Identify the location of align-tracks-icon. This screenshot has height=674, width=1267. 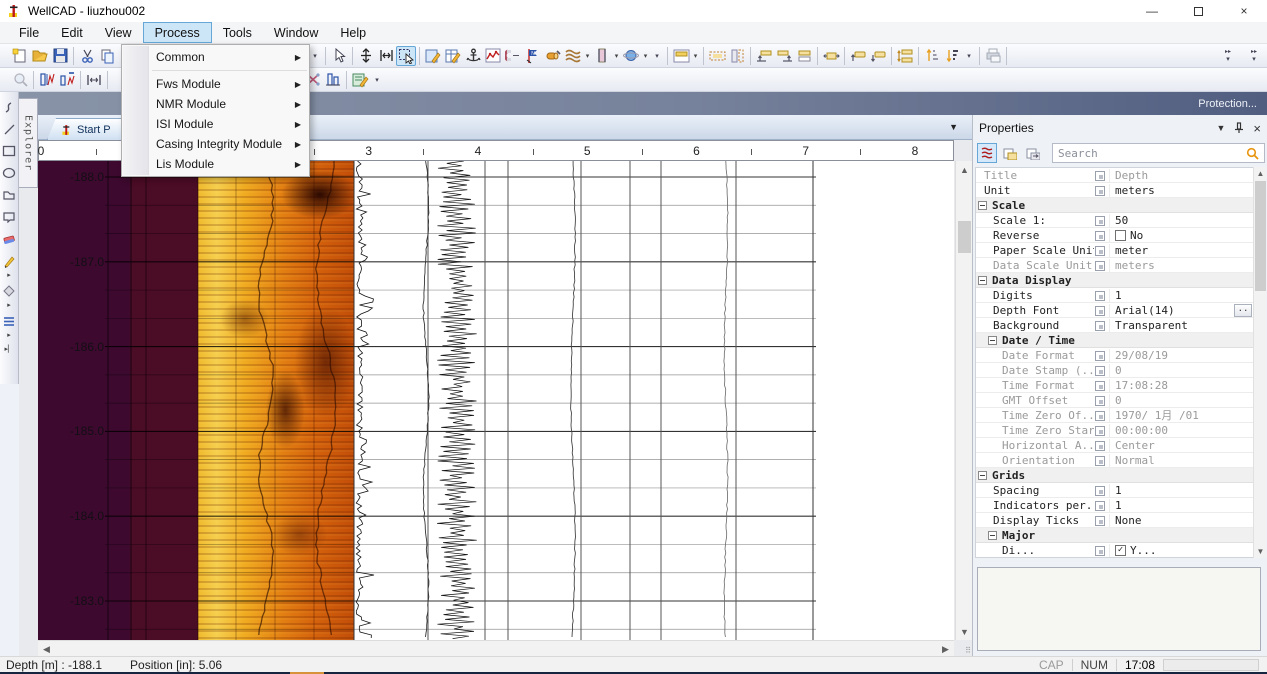
(804, 56).